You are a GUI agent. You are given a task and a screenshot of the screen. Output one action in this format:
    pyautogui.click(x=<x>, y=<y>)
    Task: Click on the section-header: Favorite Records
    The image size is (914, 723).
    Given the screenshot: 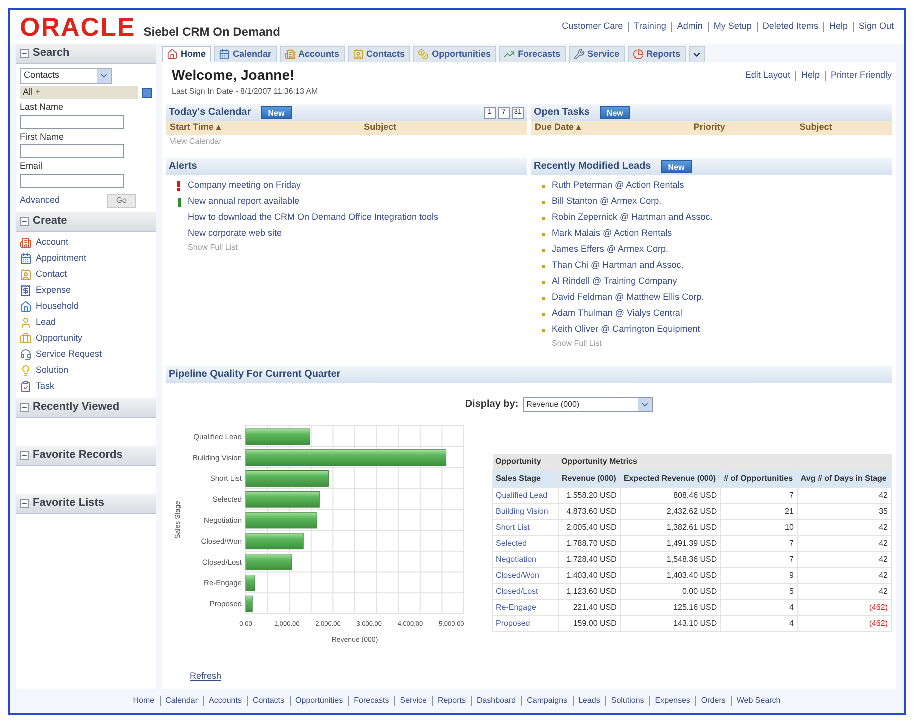 What is the action you would take?
    pyautogui.click(x=86, y=456)
    